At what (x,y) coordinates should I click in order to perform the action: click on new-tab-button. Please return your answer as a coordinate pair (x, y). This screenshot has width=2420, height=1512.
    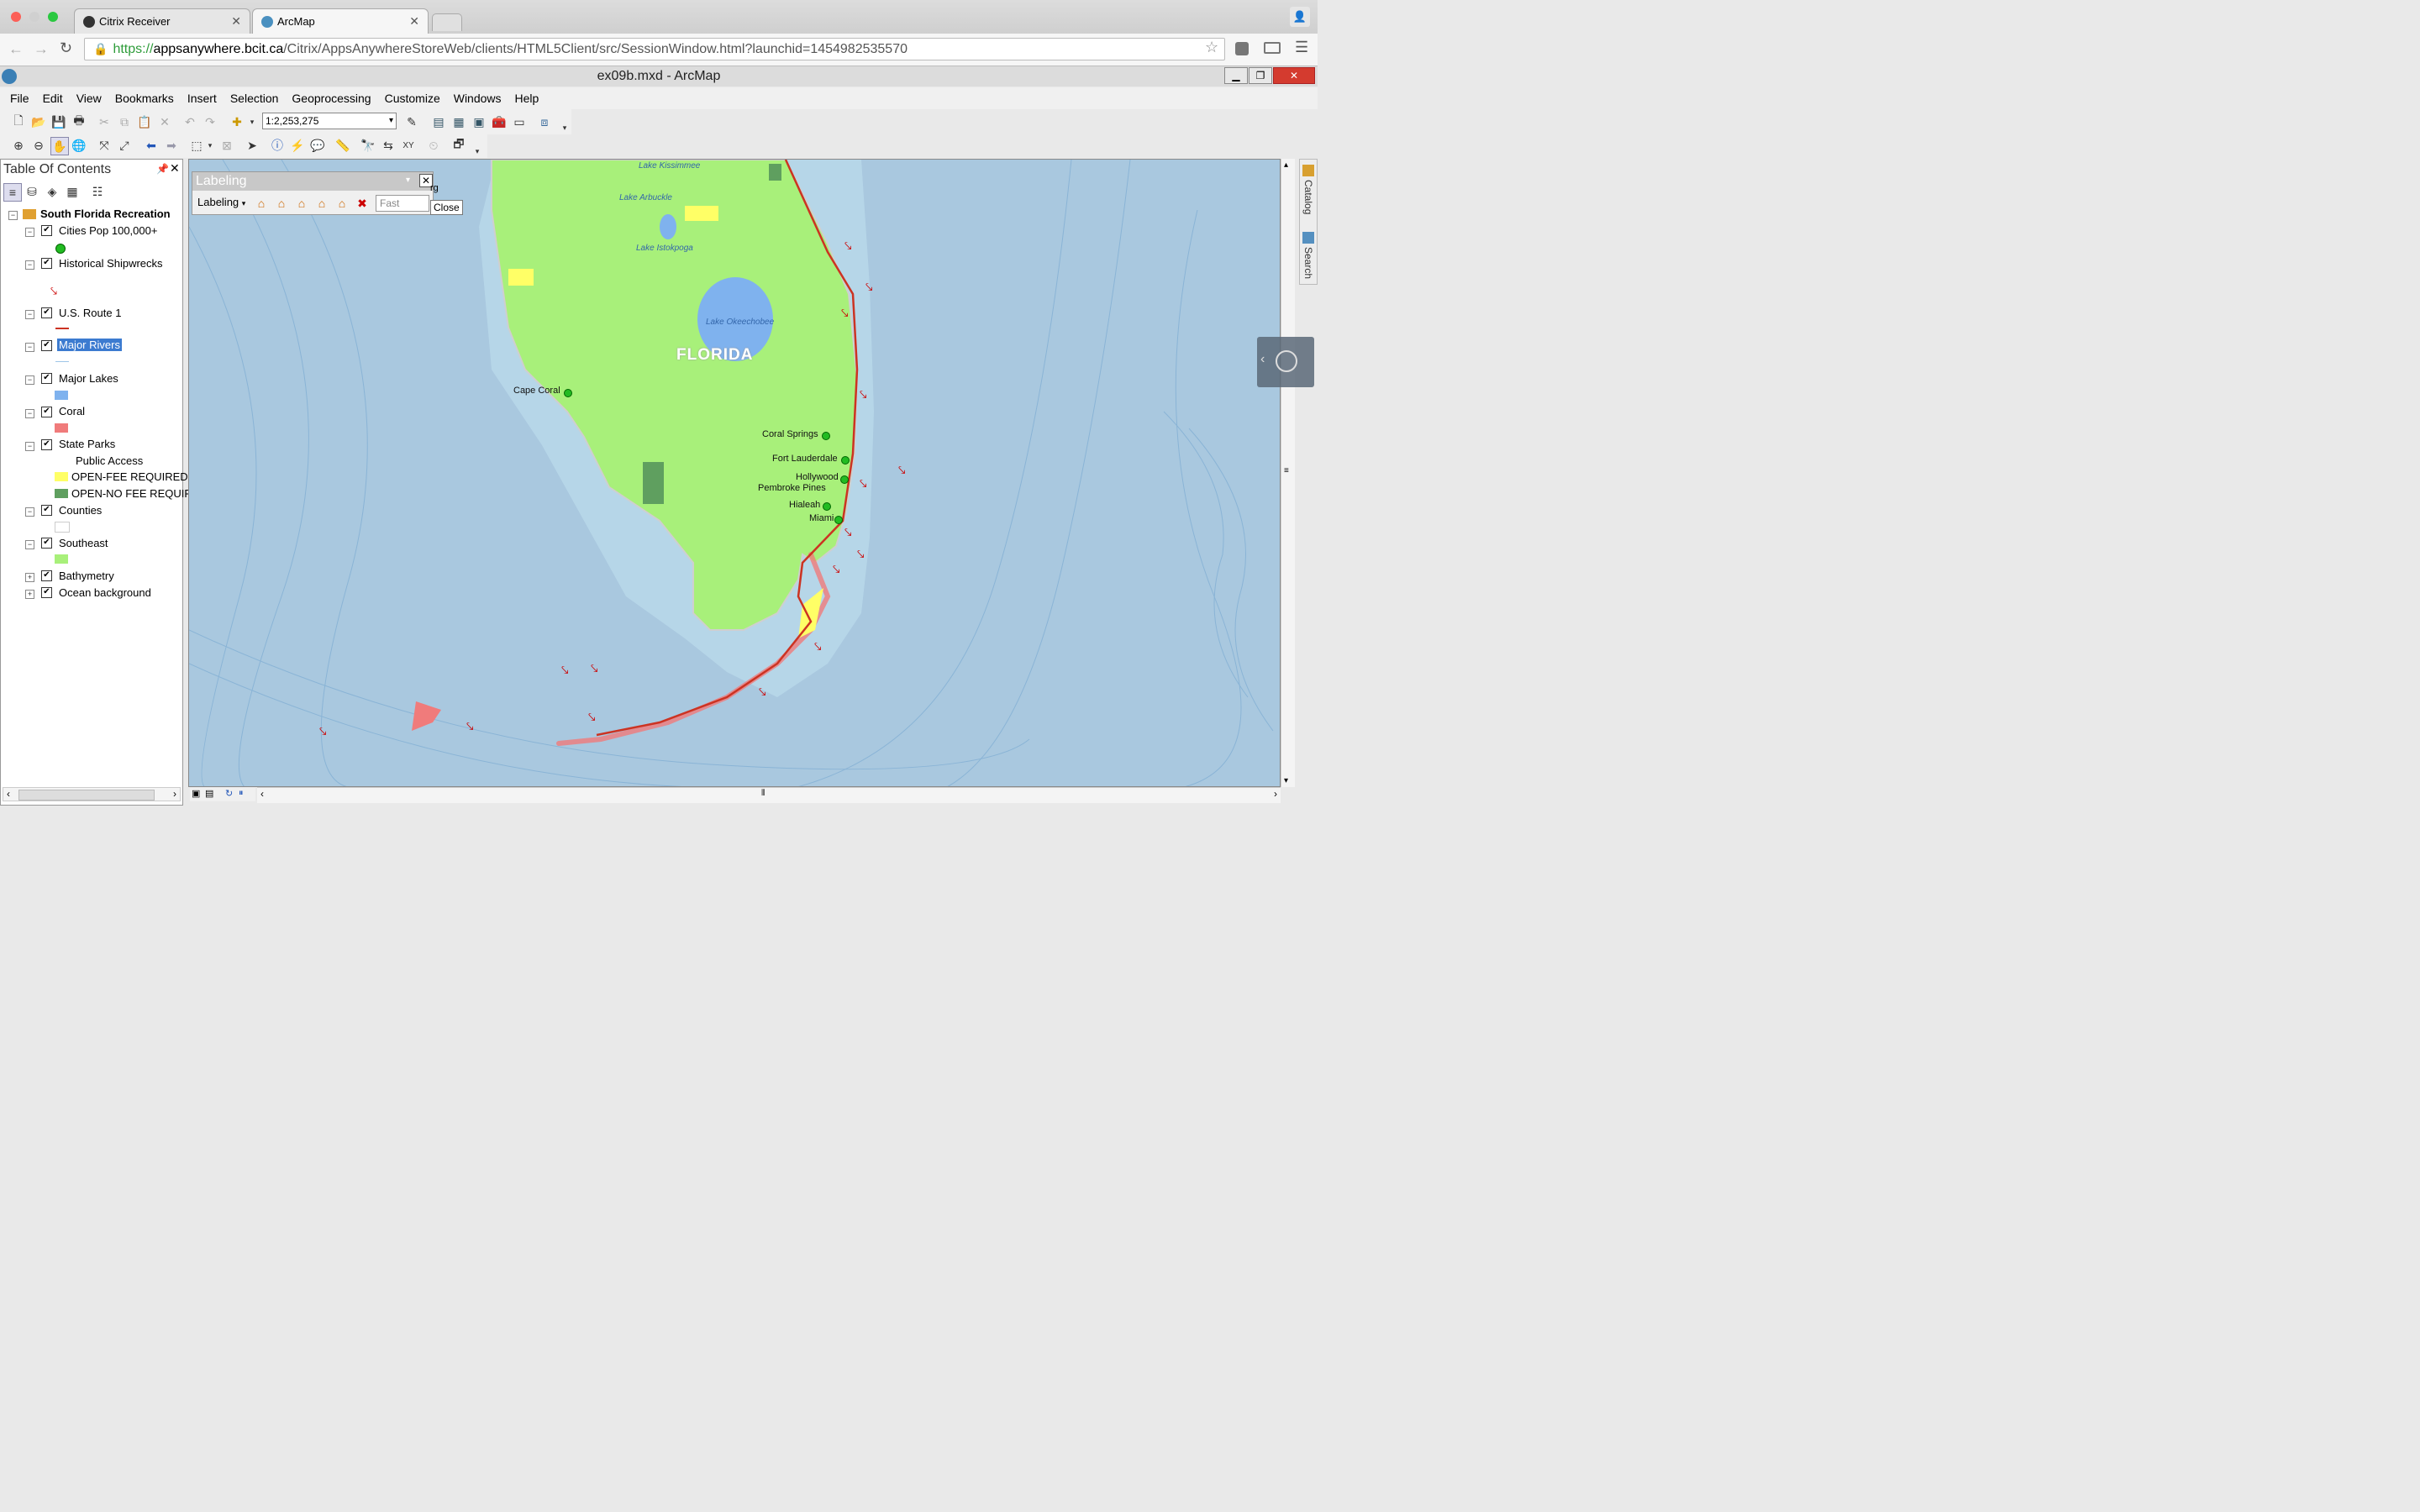
    Looking at the image, I should click on (447, 22).